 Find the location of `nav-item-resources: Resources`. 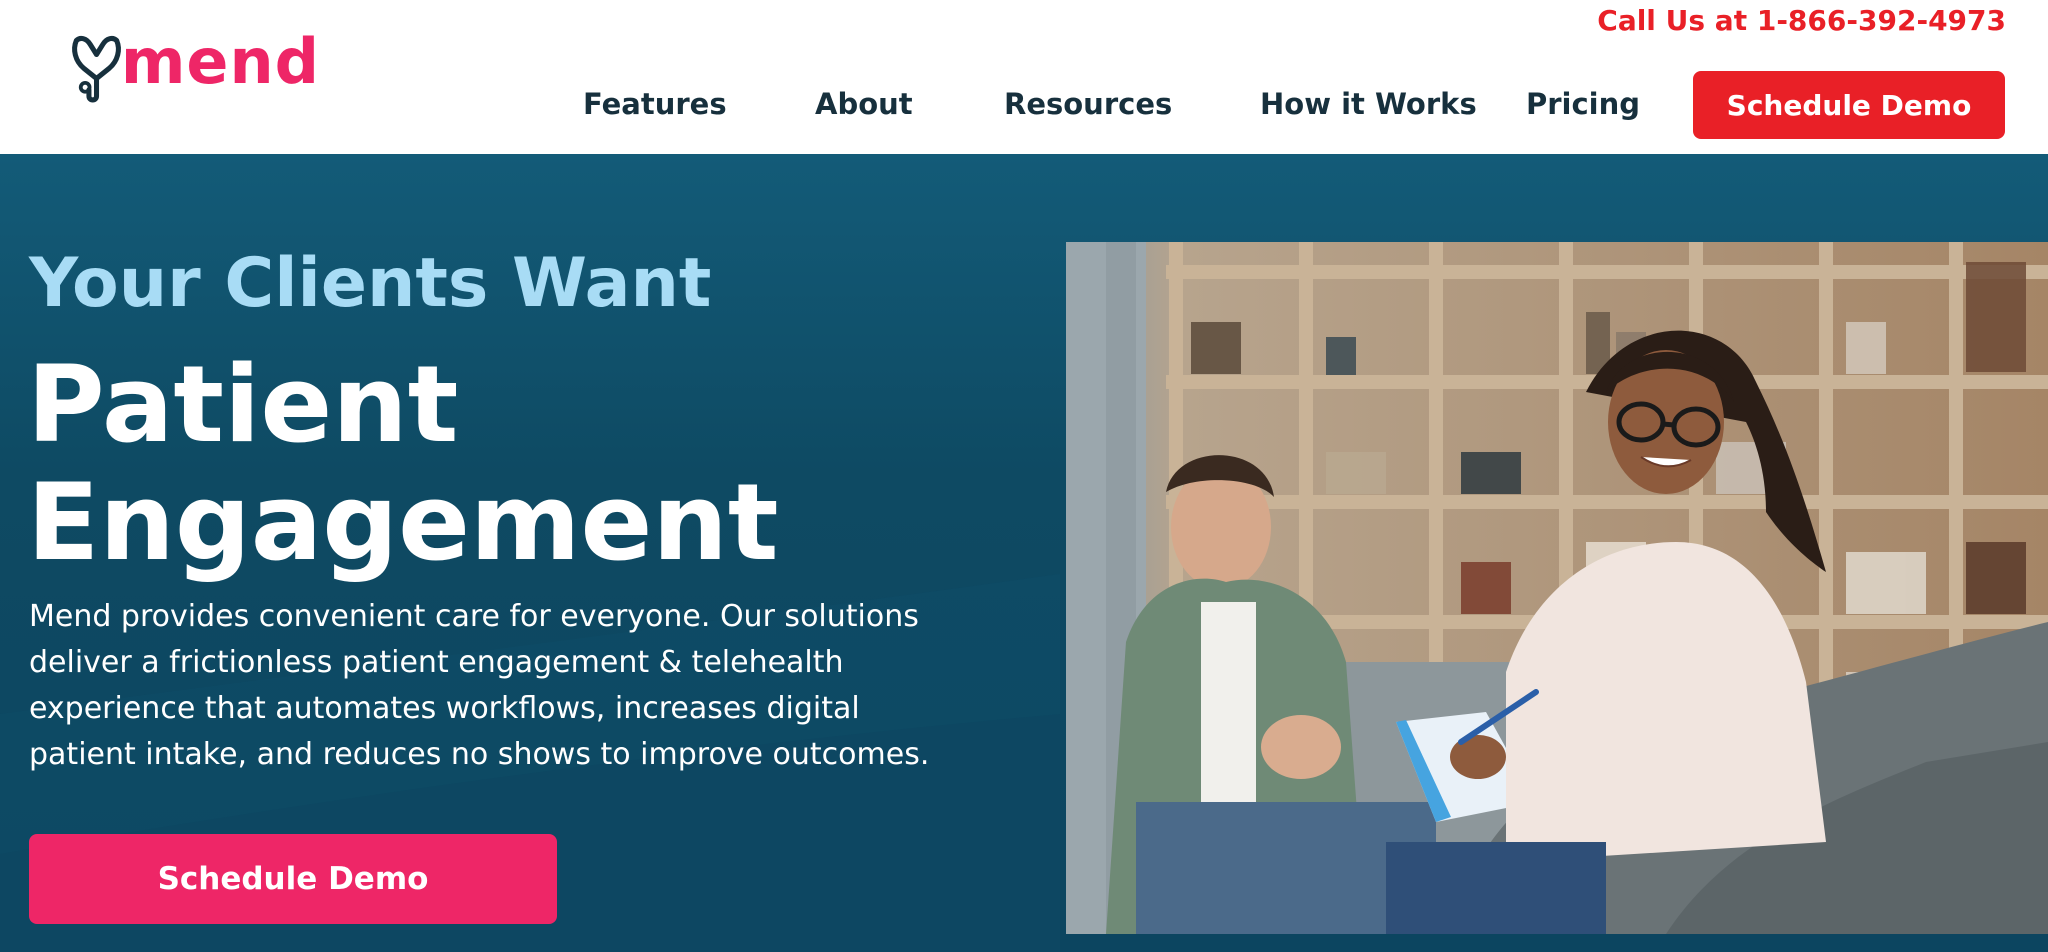

nav-item-resources: Resources is located at coordinates (1088, 104).